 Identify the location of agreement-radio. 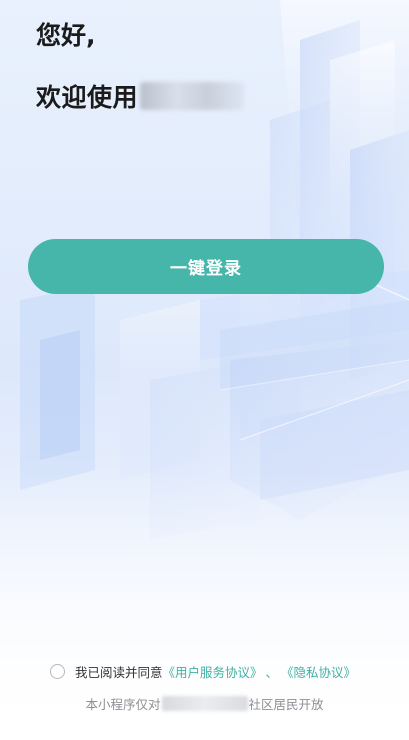
(57, 671).